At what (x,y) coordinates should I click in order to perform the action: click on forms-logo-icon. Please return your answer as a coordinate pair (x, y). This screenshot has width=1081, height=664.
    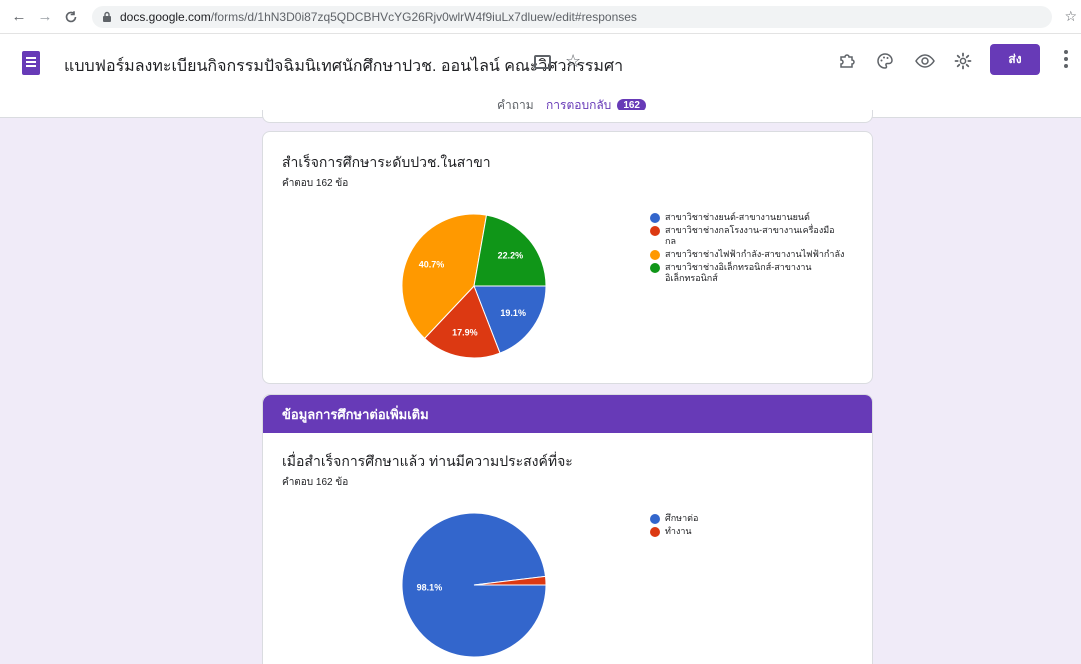
    Looking at the image, I should click on (31, 63).